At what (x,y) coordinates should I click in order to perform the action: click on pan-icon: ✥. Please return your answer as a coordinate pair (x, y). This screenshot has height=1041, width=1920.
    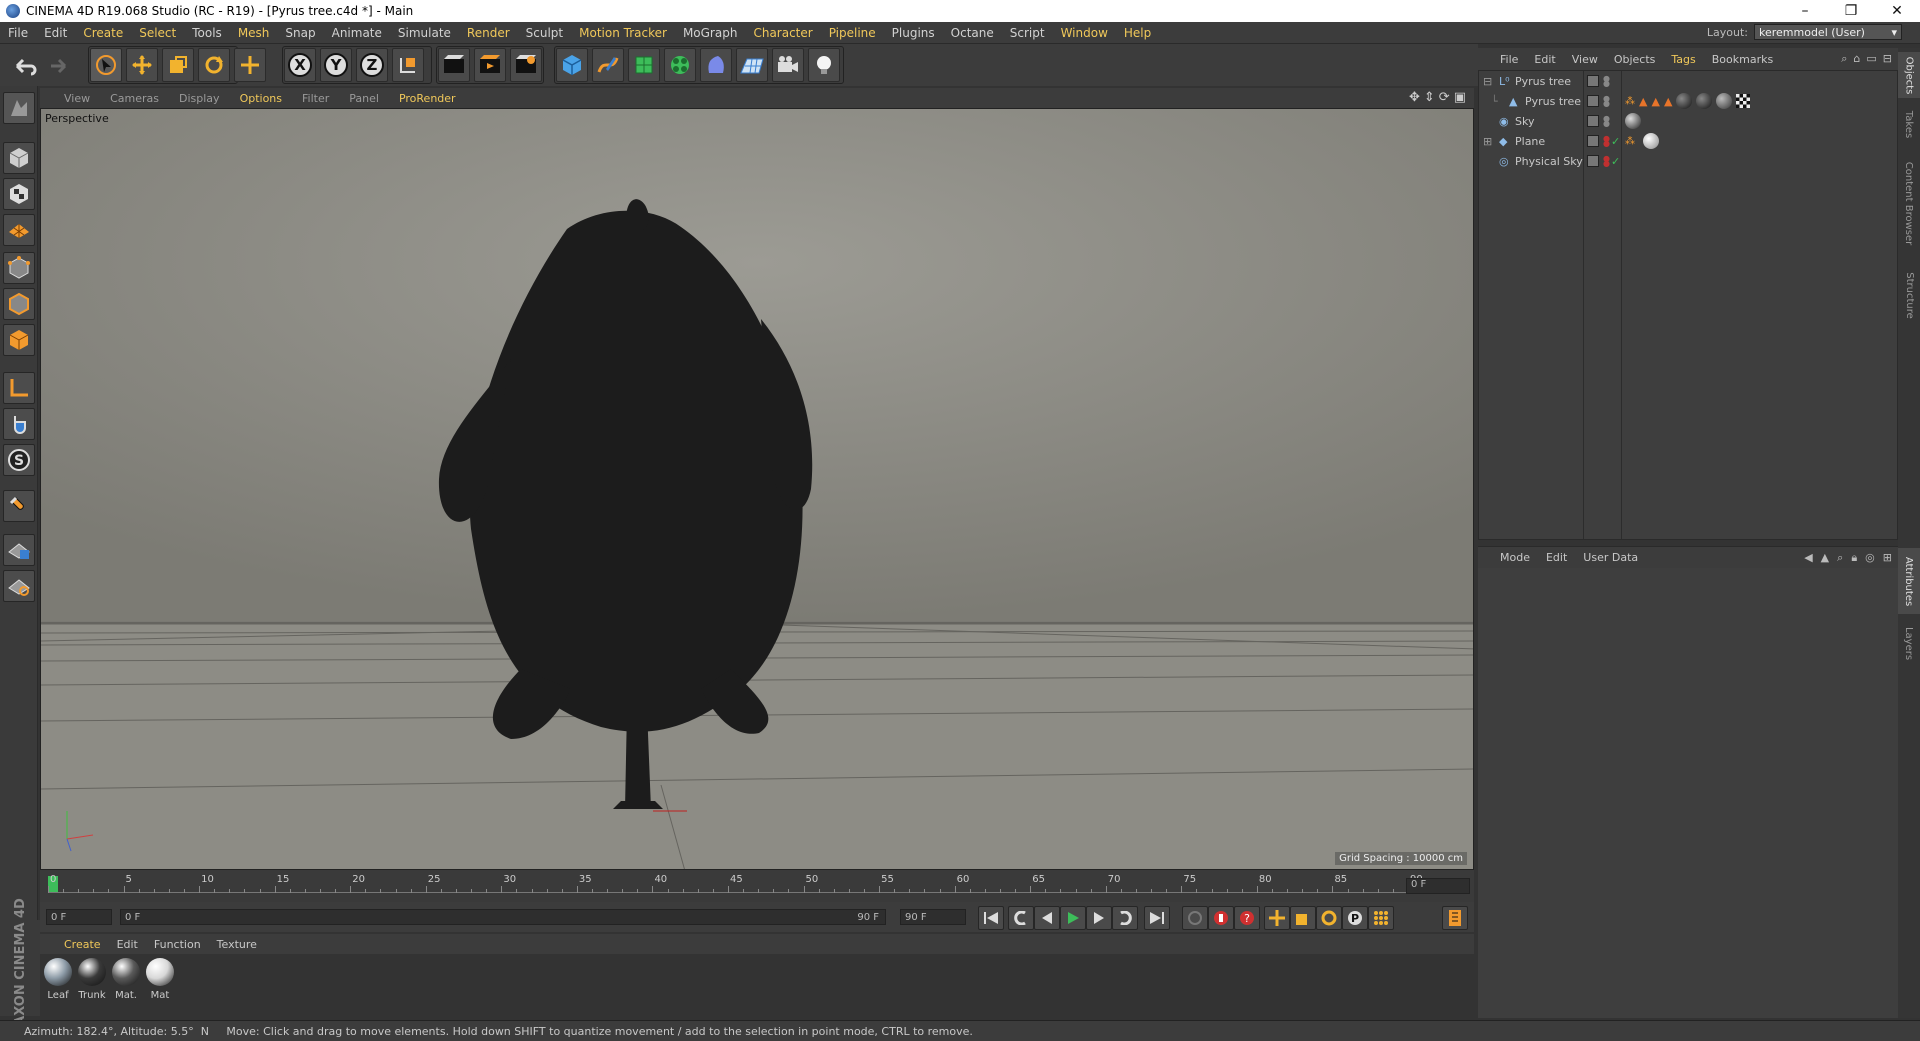
    Looking at the image, I should click on (1414, 97).